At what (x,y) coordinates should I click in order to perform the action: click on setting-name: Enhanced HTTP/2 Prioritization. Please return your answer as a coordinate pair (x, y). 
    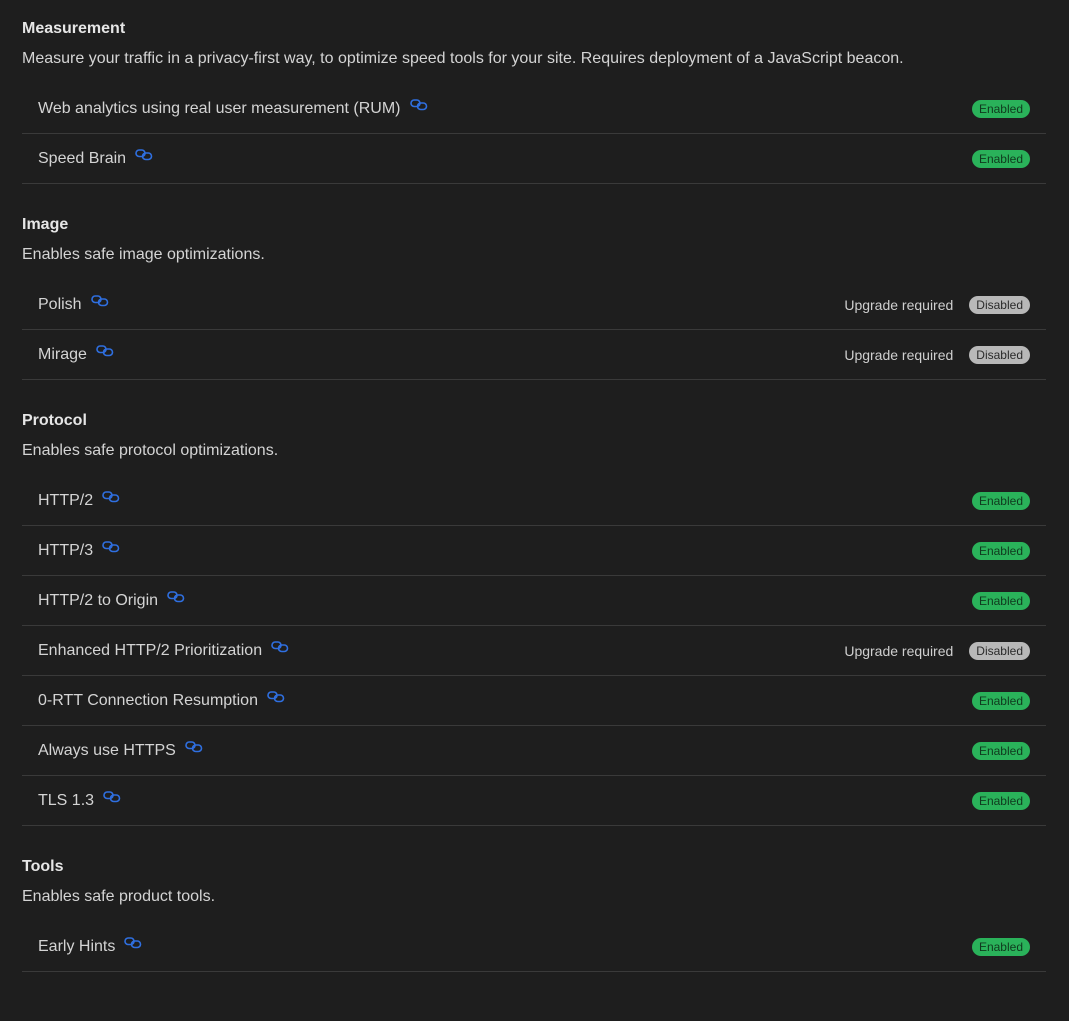
    Looking at the image, I should click on (441, 650).